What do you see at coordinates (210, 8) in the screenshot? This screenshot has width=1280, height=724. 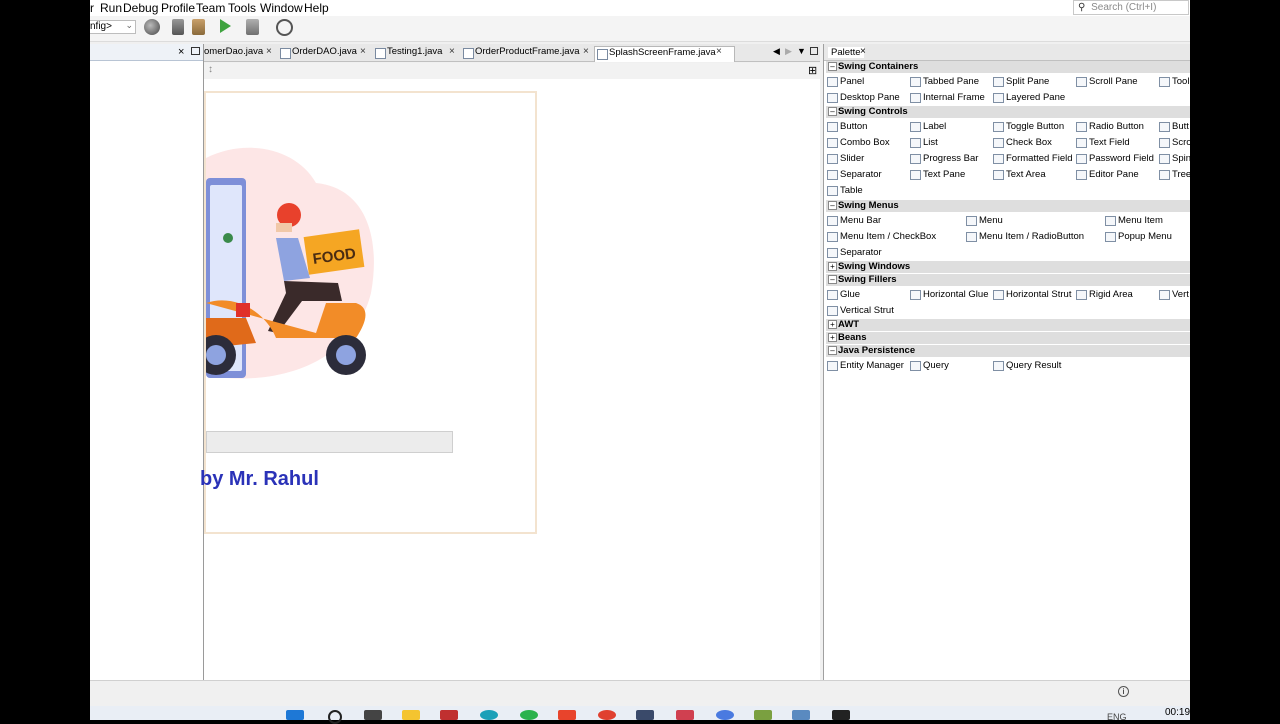 I see `menu-team: Team` at bounding box center [210, 8].